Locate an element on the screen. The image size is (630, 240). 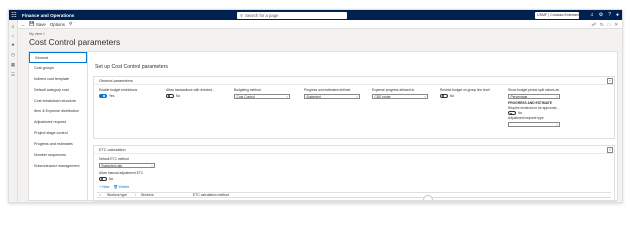
delete-label: Delete is located at coordinates (124, 187).